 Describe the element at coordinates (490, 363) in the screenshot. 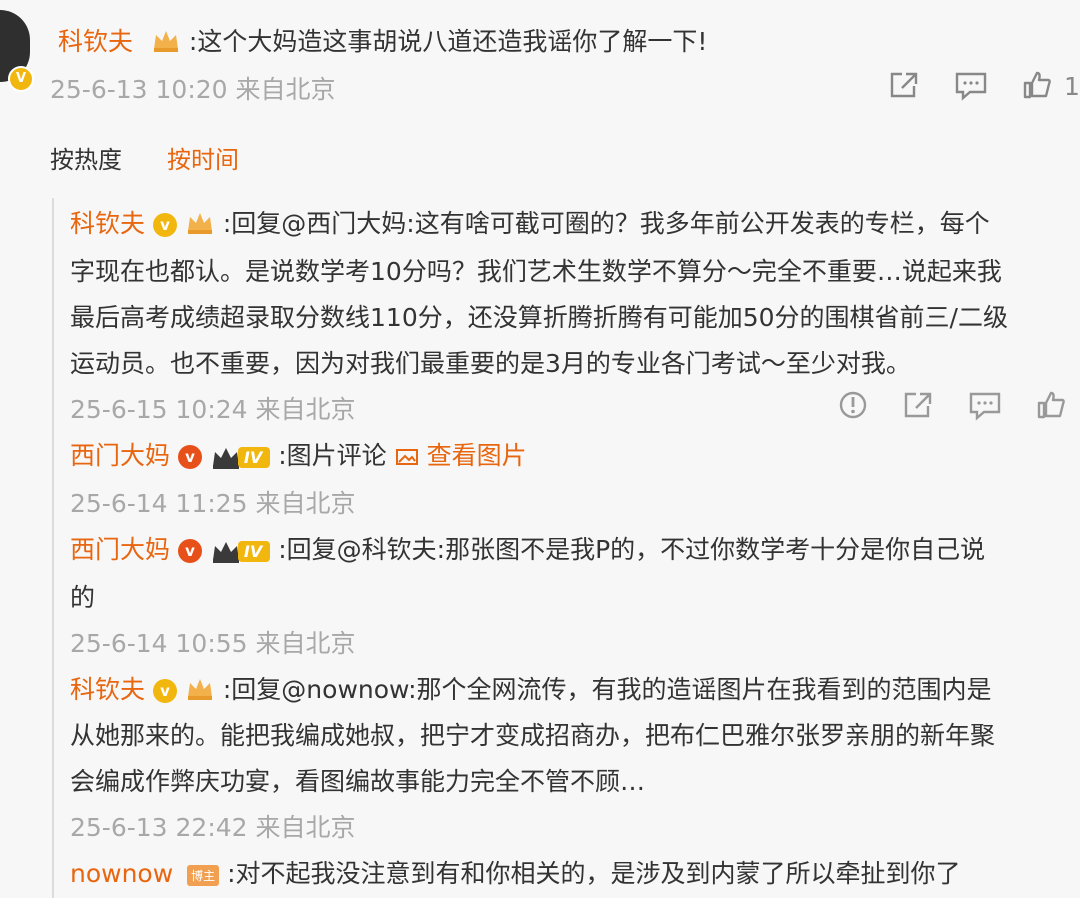

I see `reply-text-line: 运动员。也不重要，因为对我们最重要的是3月的专业各门考试～至少对我。` at that location.